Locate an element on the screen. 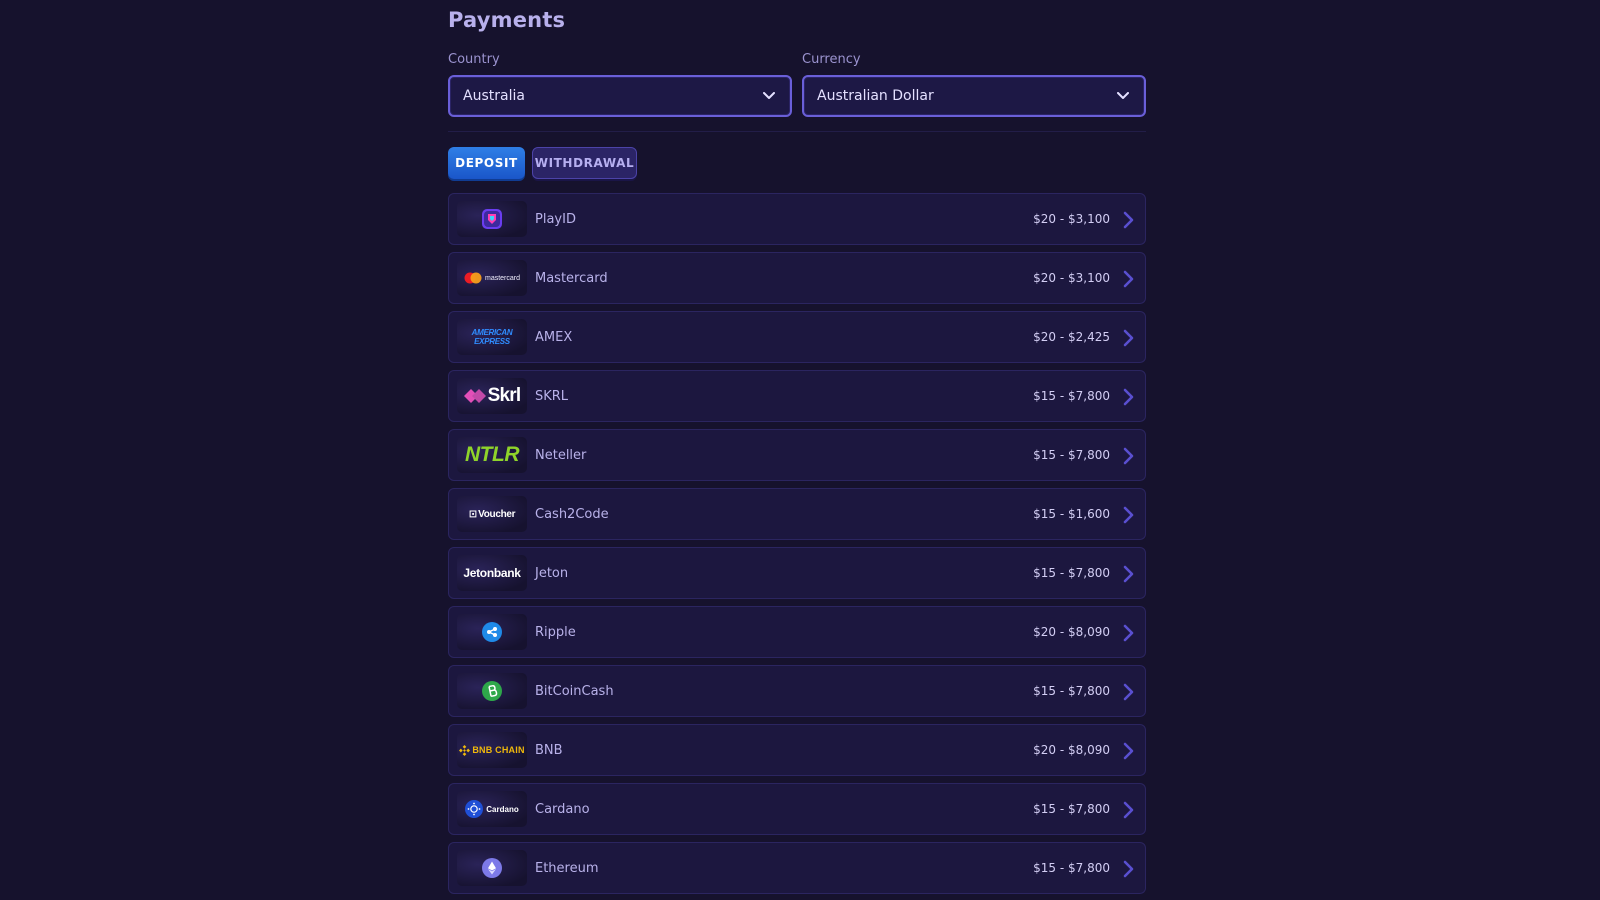  payment-method-name: BNB is located at coordinates (549, 750).